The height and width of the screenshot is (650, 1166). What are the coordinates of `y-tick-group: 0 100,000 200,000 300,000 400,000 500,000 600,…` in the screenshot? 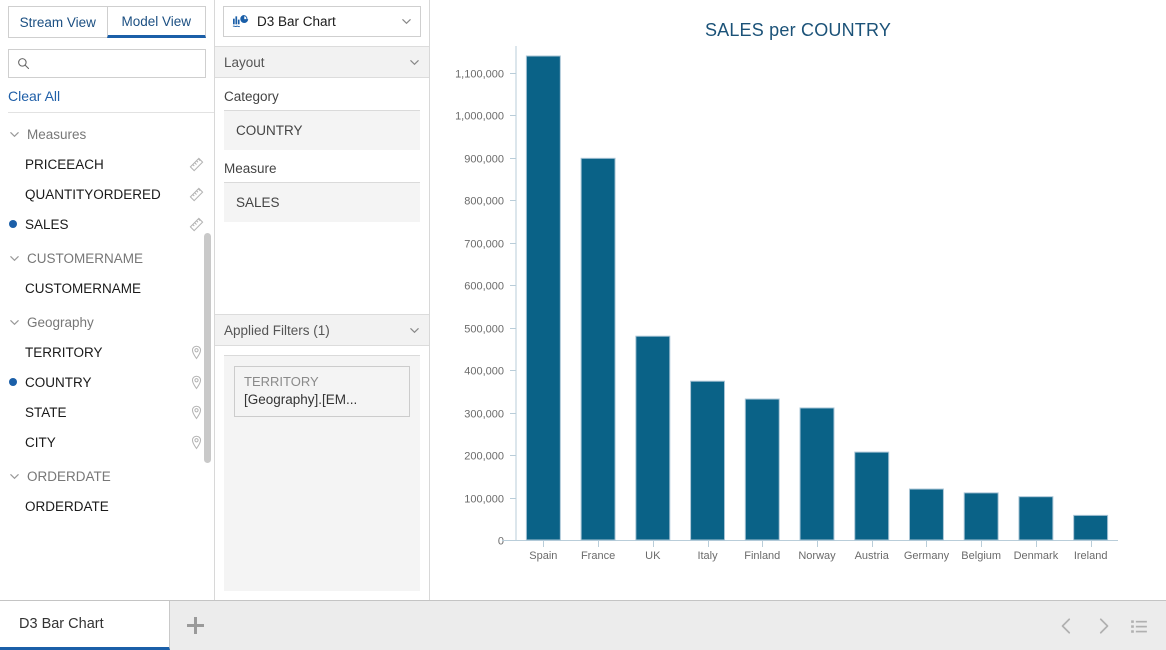 It's located at (485, 308).